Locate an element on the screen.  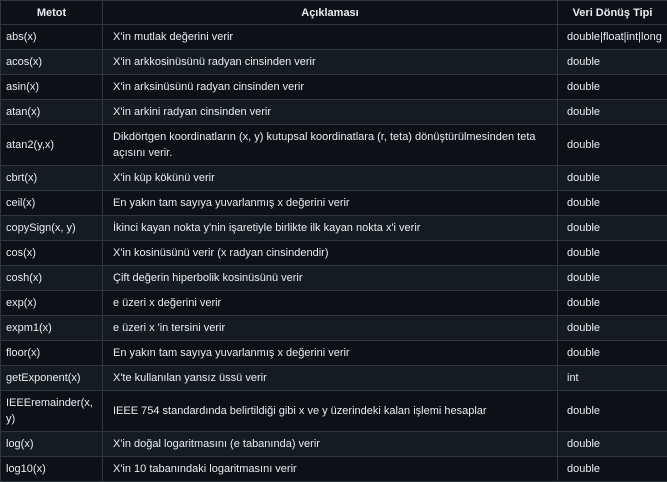
description-cell: X'in mutlak değerini verir is located at coordinates (330, 37).